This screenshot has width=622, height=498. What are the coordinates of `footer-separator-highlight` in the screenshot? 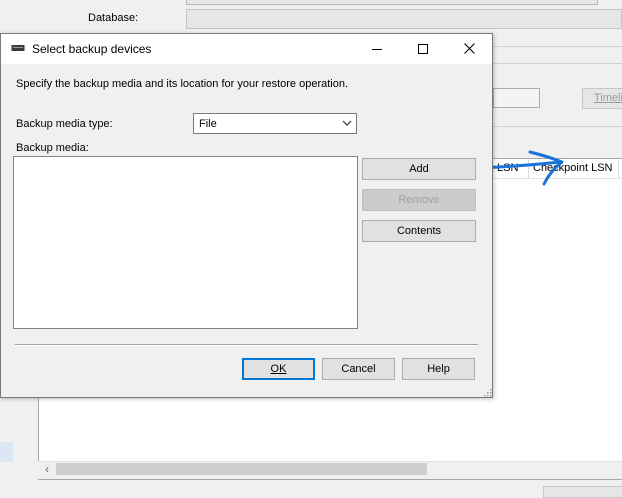 It's located at (246, 345).